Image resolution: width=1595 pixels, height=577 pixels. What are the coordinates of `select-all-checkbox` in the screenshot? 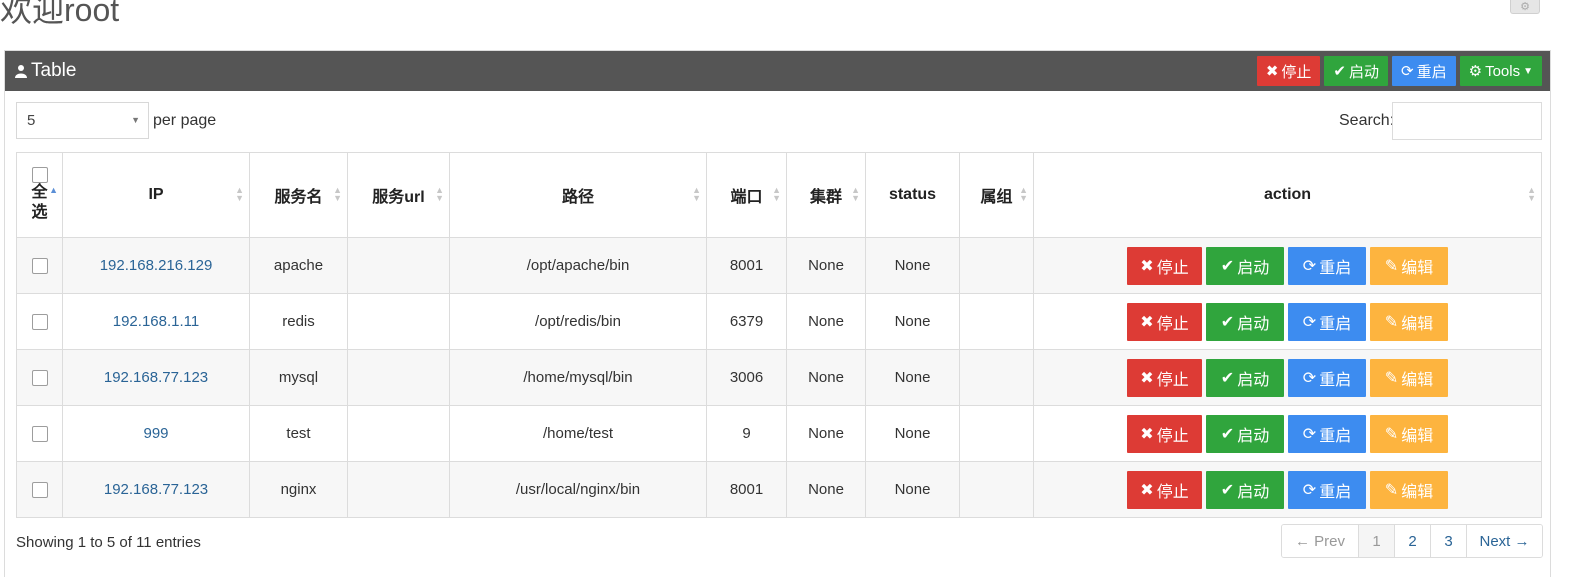 It's located at (39, 175).